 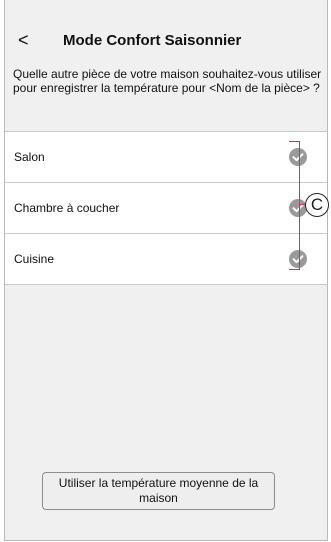 What do you see at coordinates (317, 205) in the screenshot?
I see `annotation-callout-c: C` at bounding box center [317, 205].